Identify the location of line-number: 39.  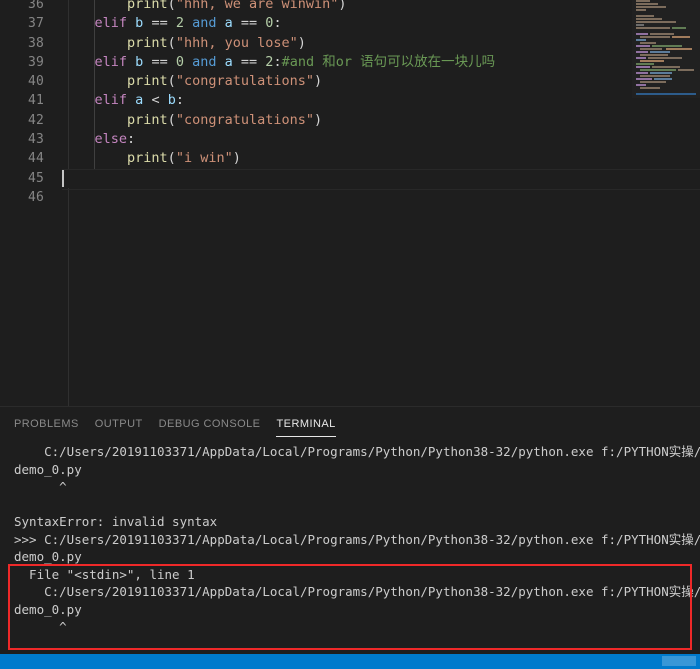
(35, 62).